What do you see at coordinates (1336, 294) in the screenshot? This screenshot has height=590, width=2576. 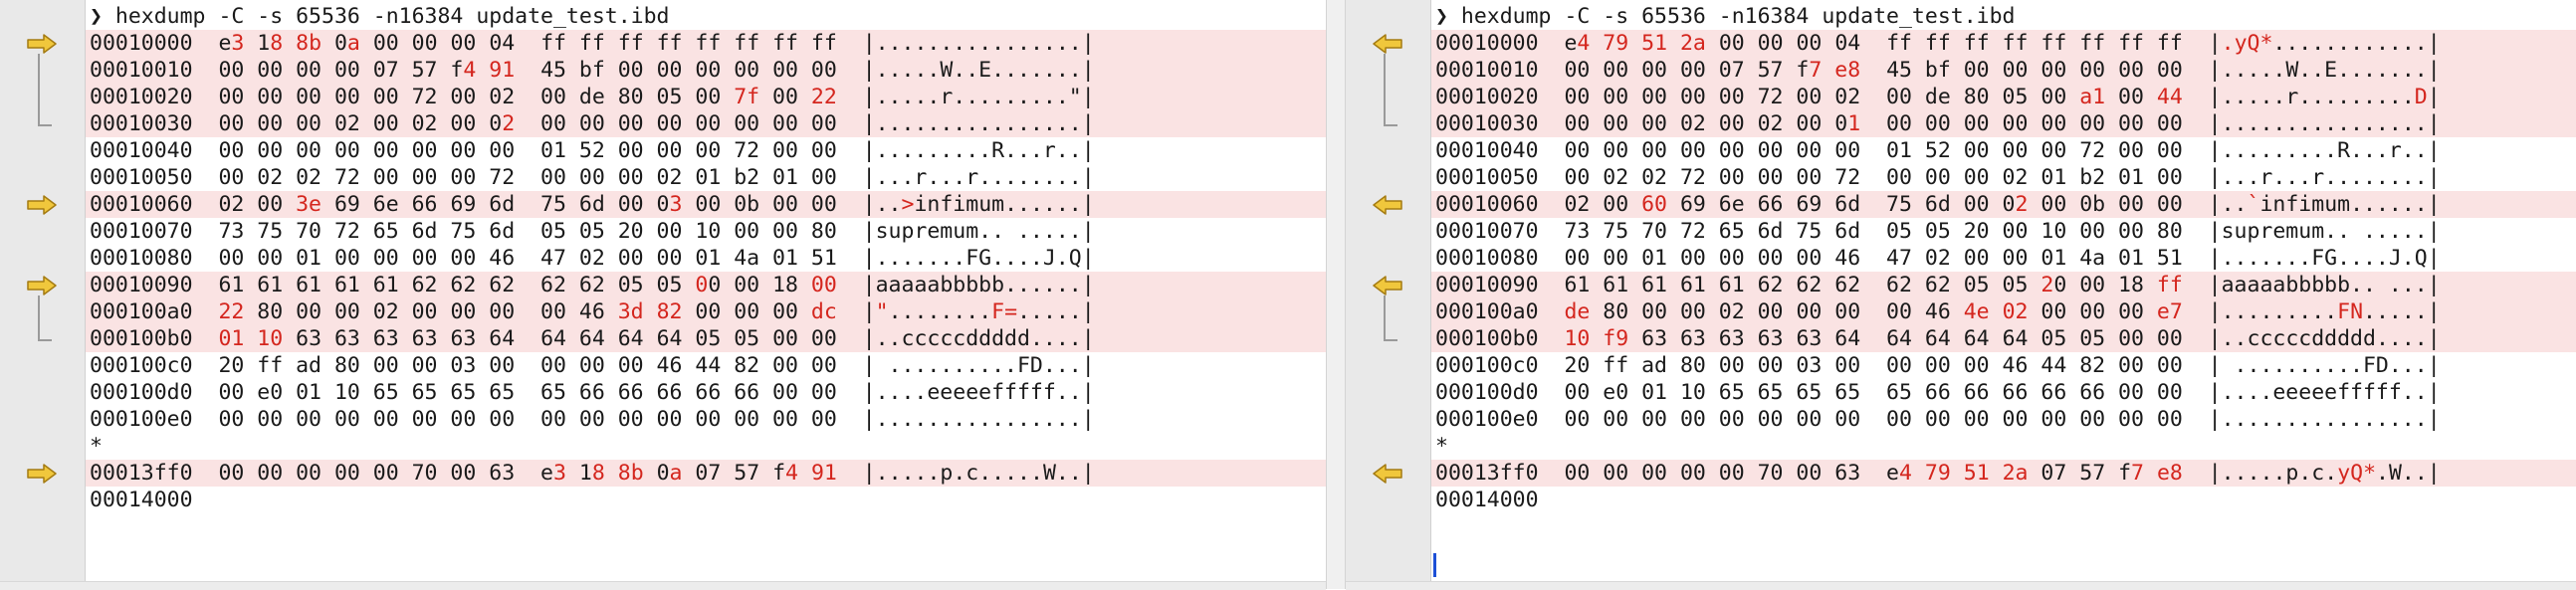 I see `pane-divider` at bounding box center [1336, 294].